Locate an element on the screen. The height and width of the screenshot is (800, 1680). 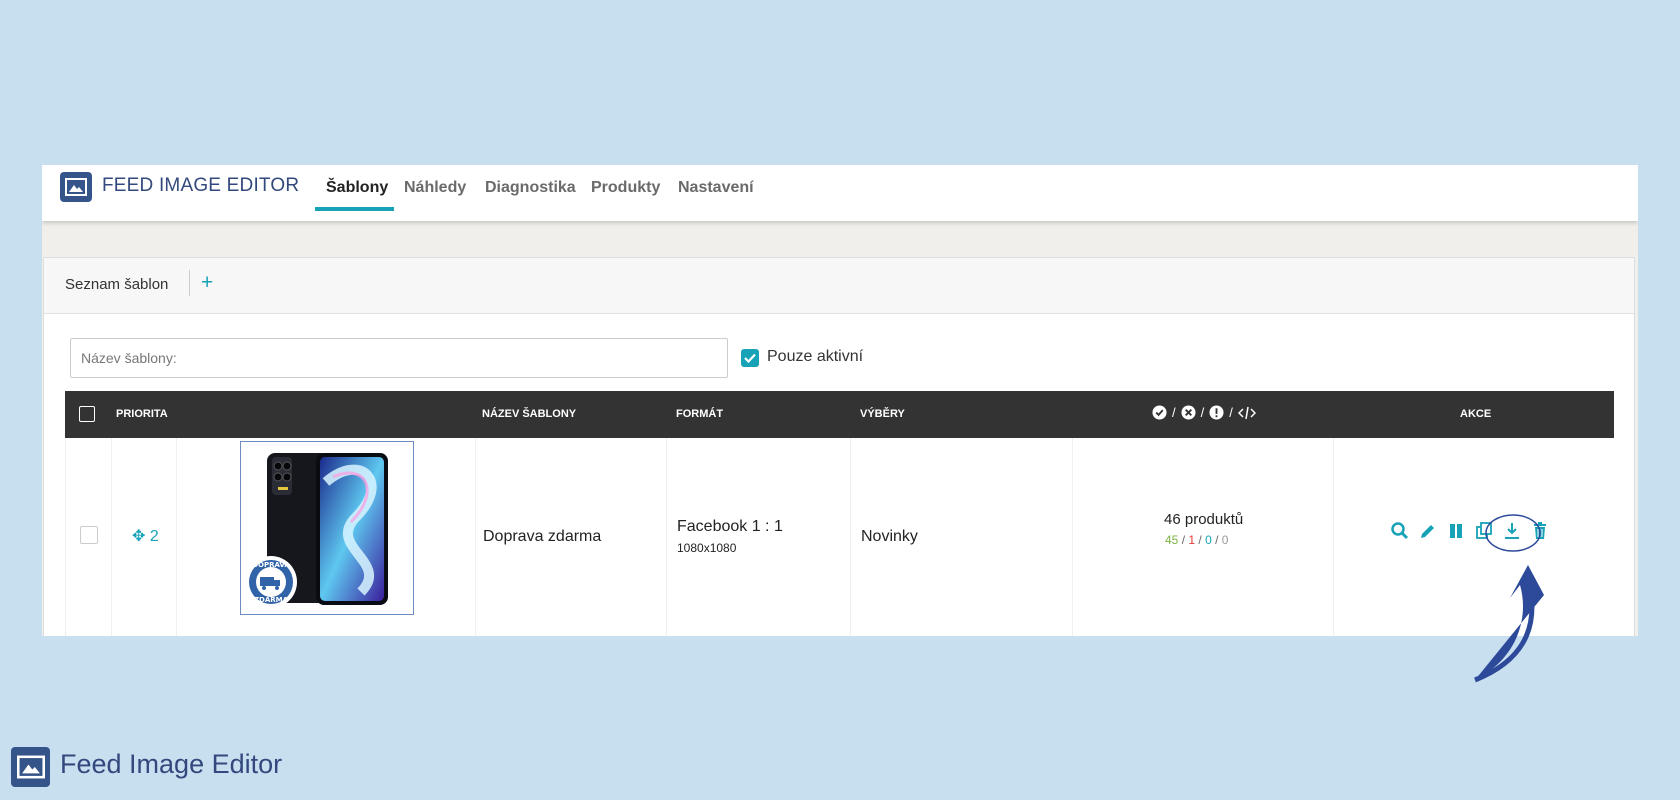
template-preview-image: DOPRAVA ZDARMA is located at coordinates (327, 528).